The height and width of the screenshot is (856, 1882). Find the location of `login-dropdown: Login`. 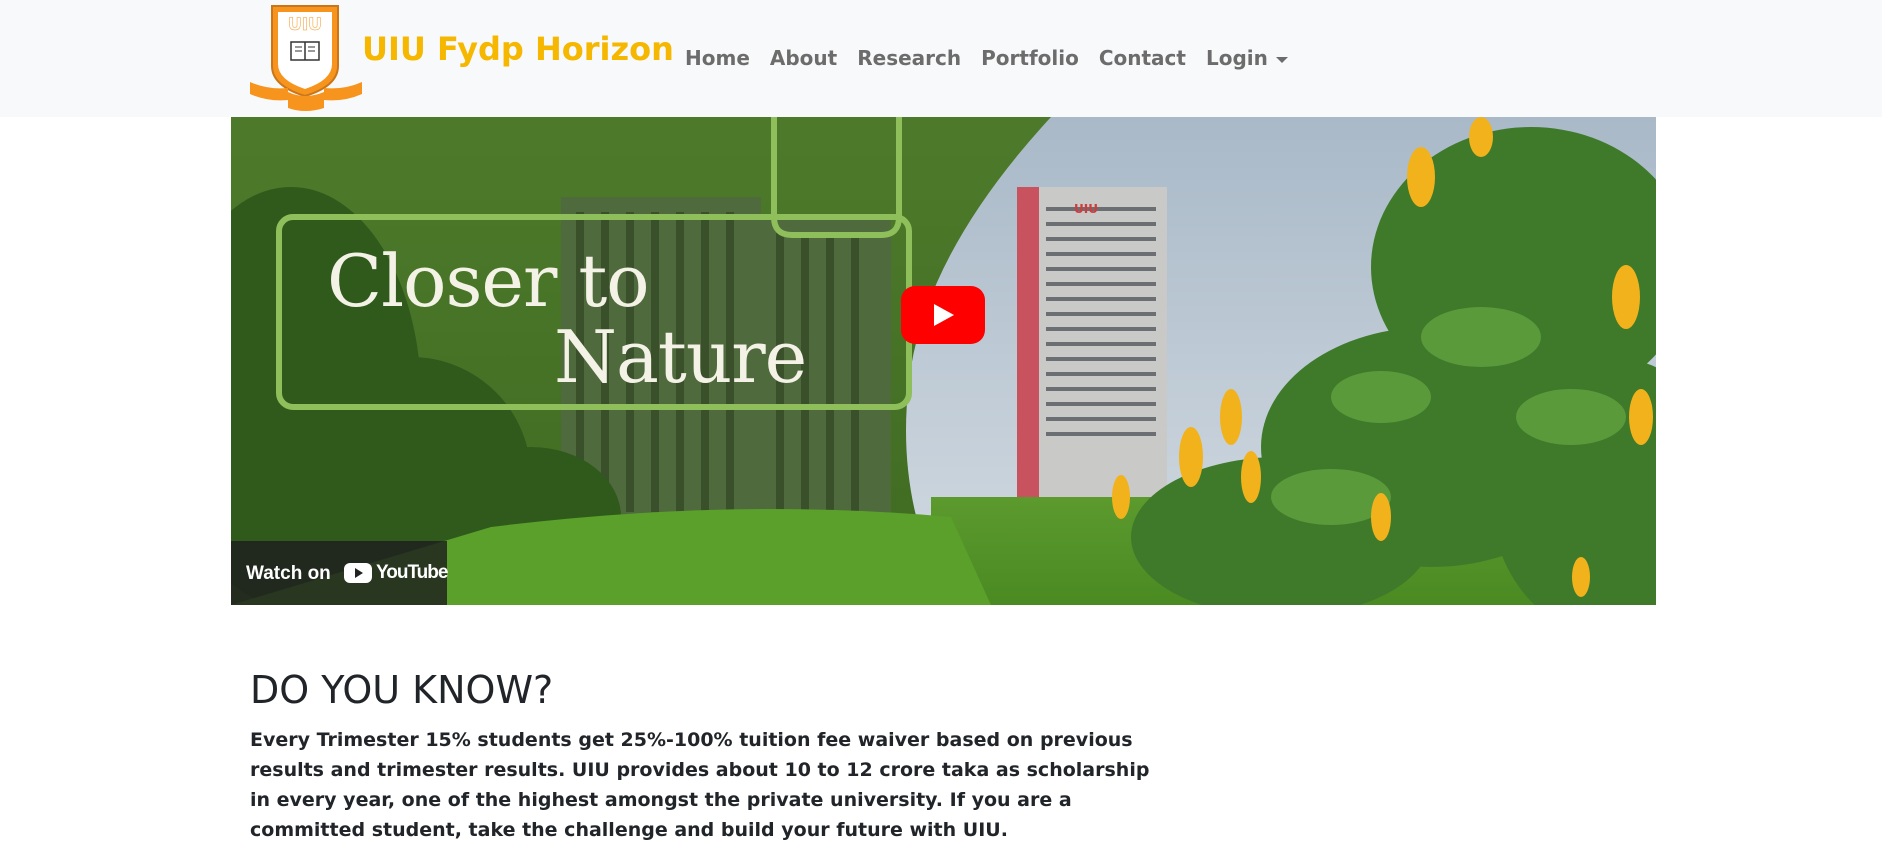

login-dropdown: Login is located at coordinates (1247, 58).